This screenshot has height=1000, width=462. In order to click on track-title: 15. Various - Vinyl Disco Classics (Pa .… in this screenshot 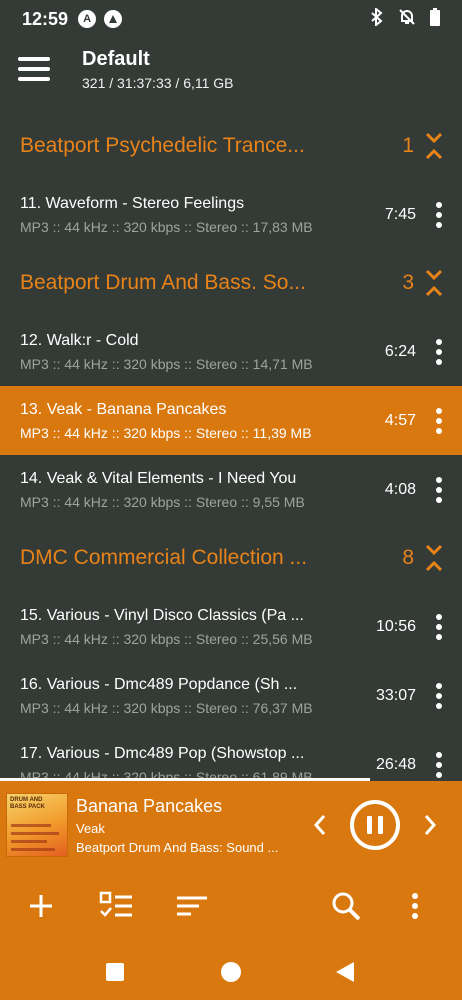, I will do `click(162, 615)`.